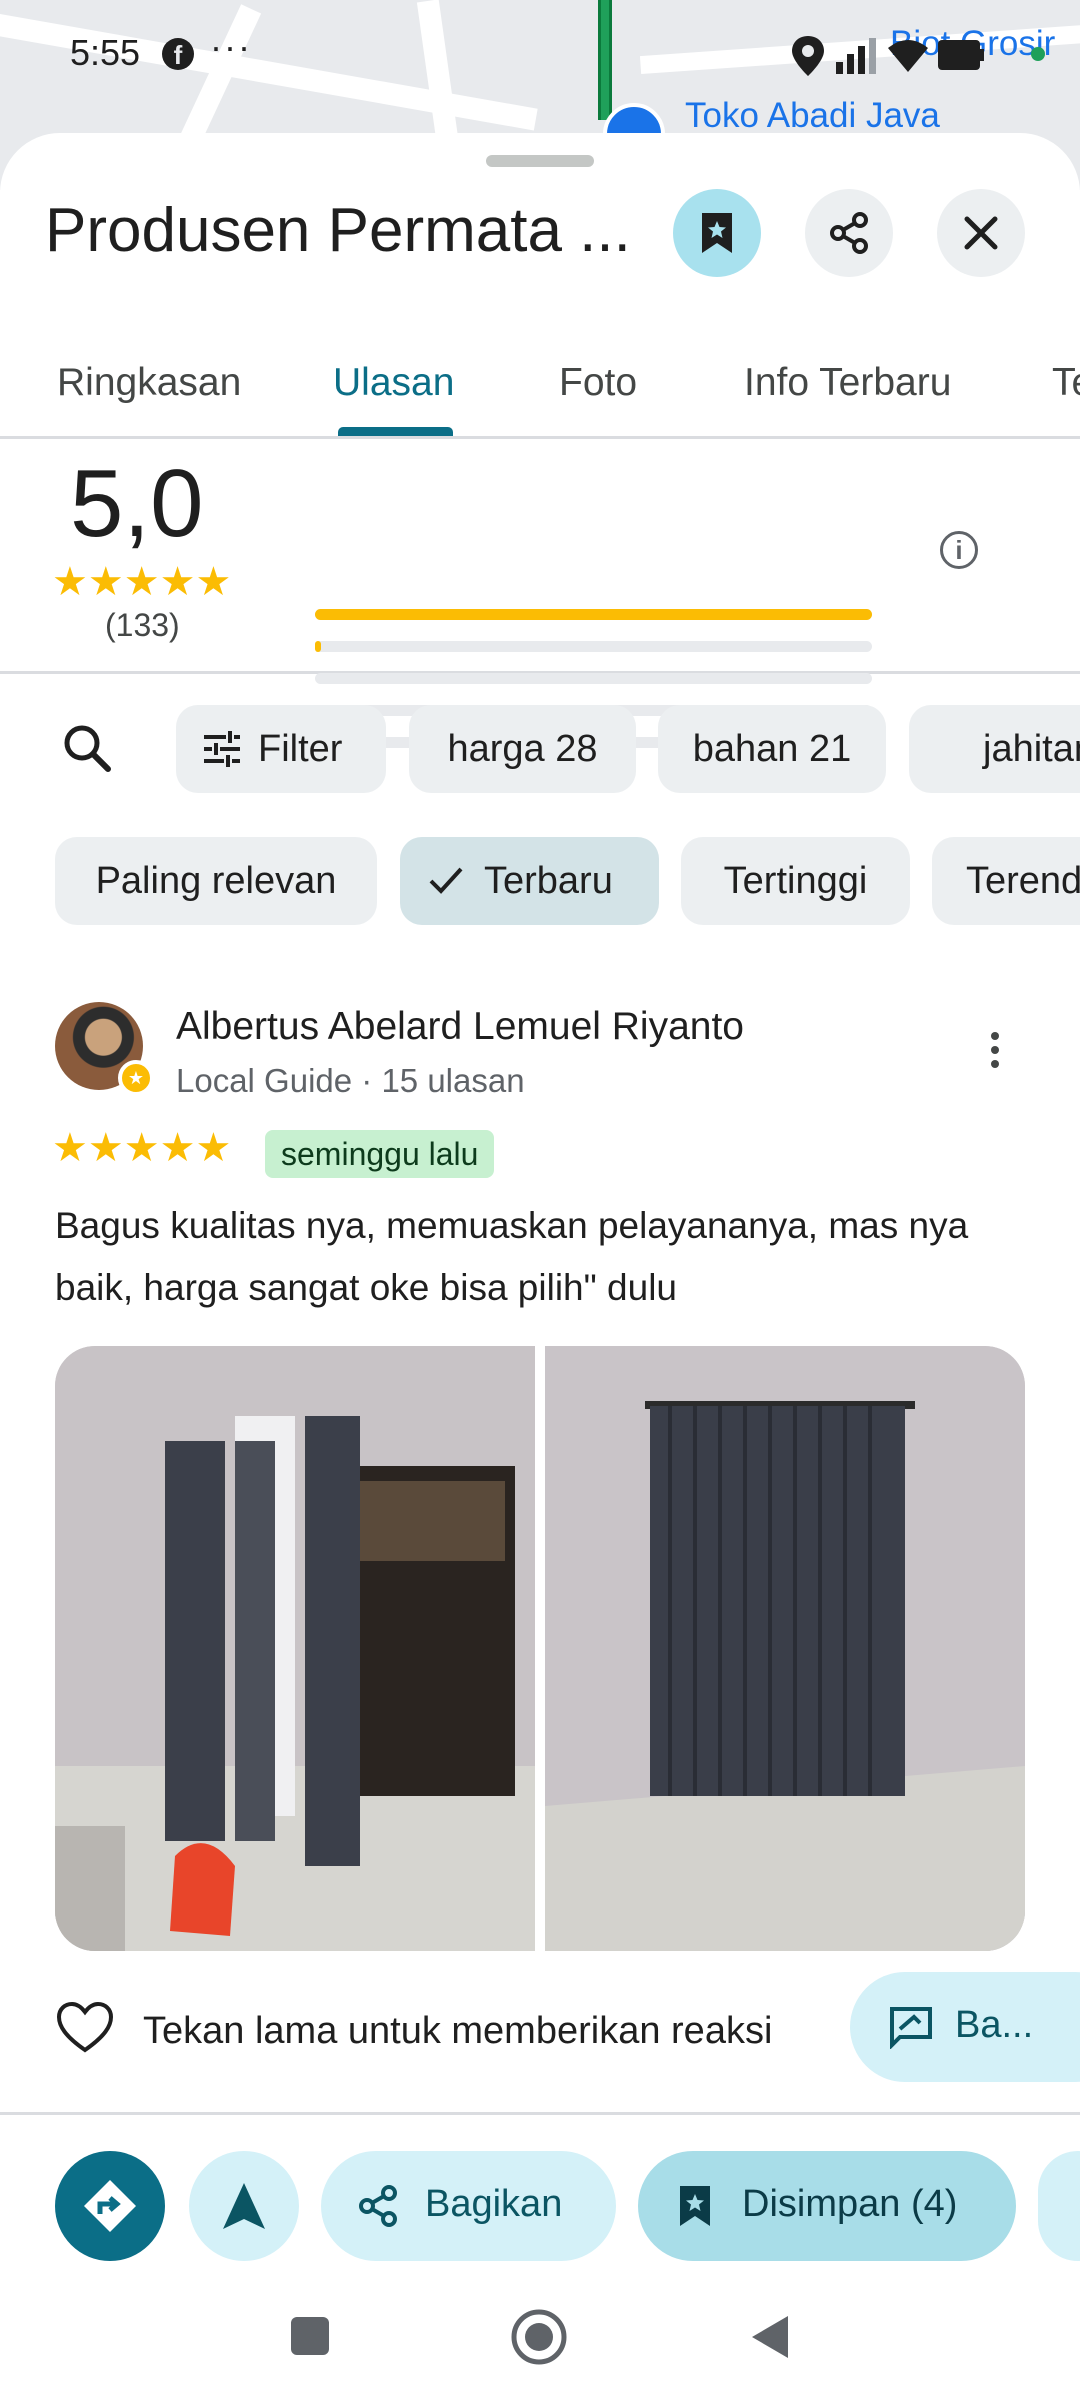  What do you see at coordinates (540, 161) in the screenshot?
I see `drag-handle` at bounding box center [540, 161].